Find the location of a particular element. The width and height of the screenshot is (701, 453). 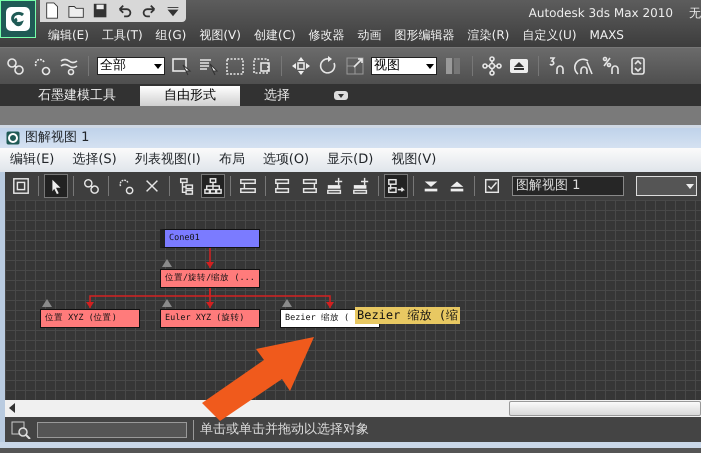

window-title-suffix: 无 is located at coordinates (695, 13).